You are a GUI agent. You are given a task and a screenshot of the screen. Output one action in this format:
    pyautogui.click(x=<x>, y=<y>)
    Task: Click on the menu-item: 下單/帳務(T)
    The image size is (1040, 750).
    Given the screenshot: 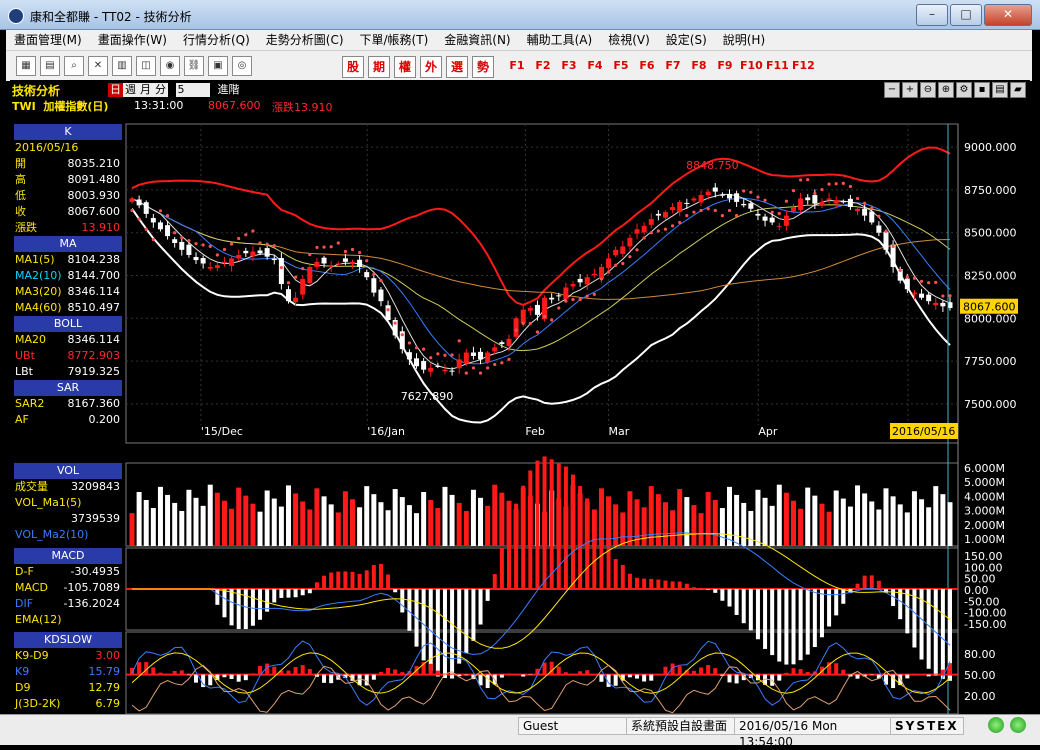 What is the action you would take?
    pyautogui.click(x=394, y=40)
    